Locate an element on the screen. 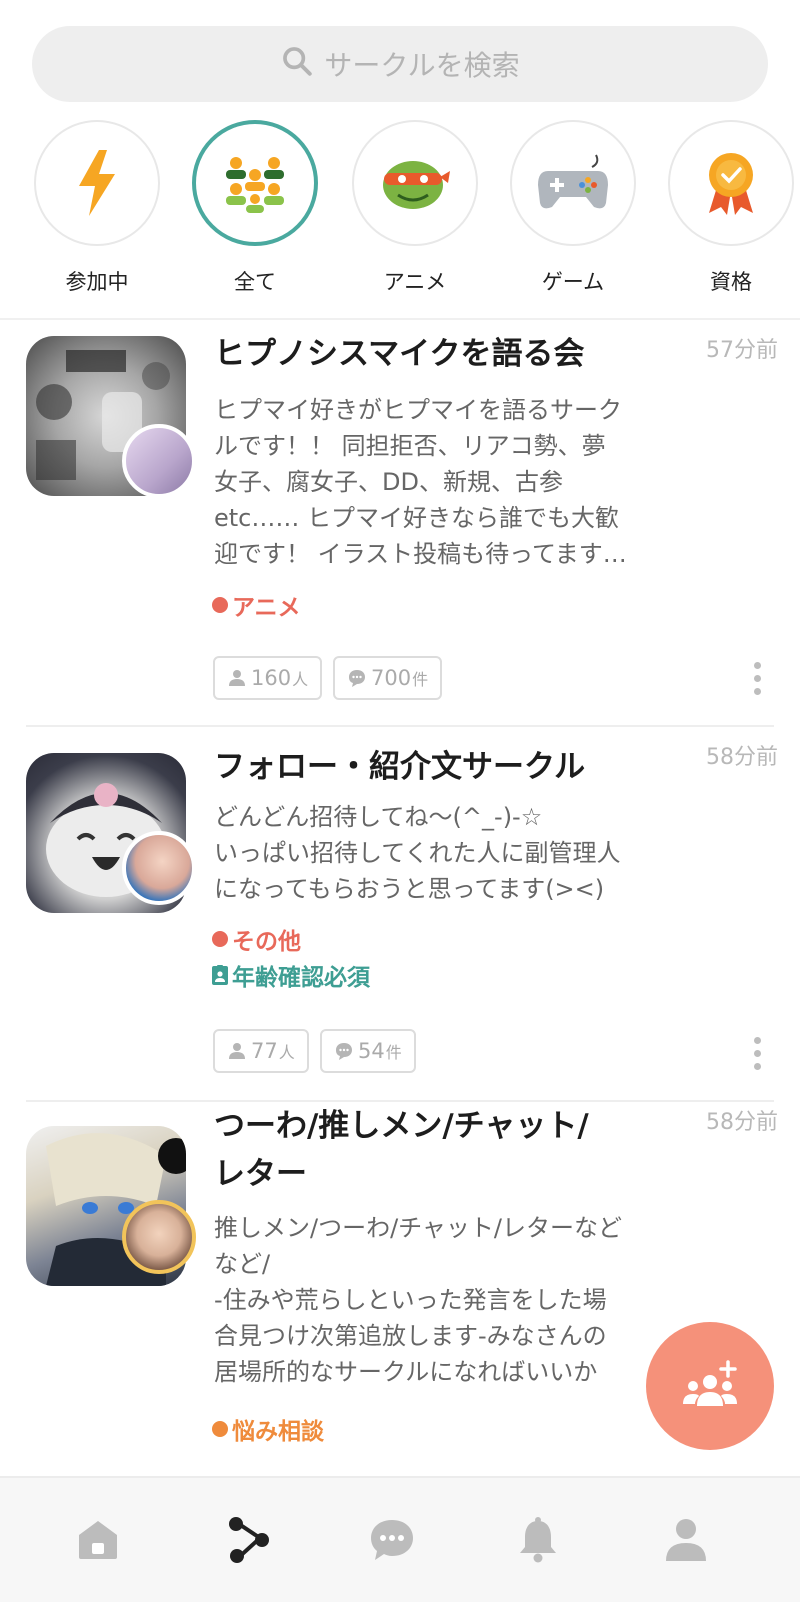  category-row: 参加中 全て アニメ ゲーム 資格 is located at coordinates (400, 213).